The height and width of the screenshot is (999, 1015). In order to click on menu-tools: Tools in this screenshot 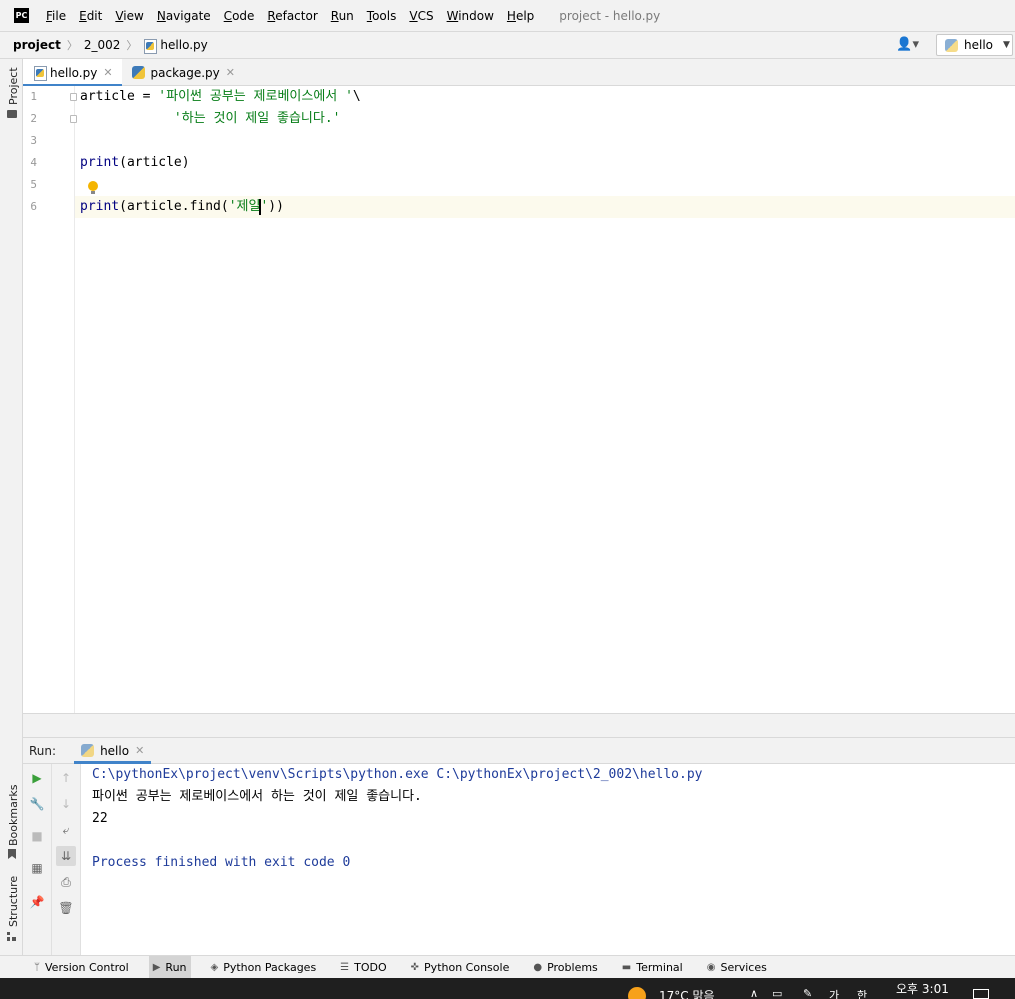, I will do `click(382, 16)`.